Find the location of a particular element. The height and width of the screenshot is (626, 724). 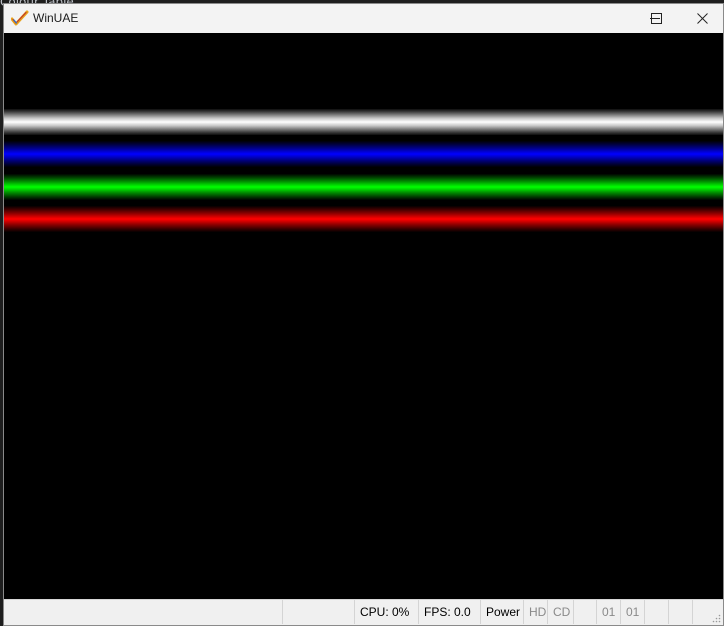

hd-led: HD is located at coordinates (535, 612).